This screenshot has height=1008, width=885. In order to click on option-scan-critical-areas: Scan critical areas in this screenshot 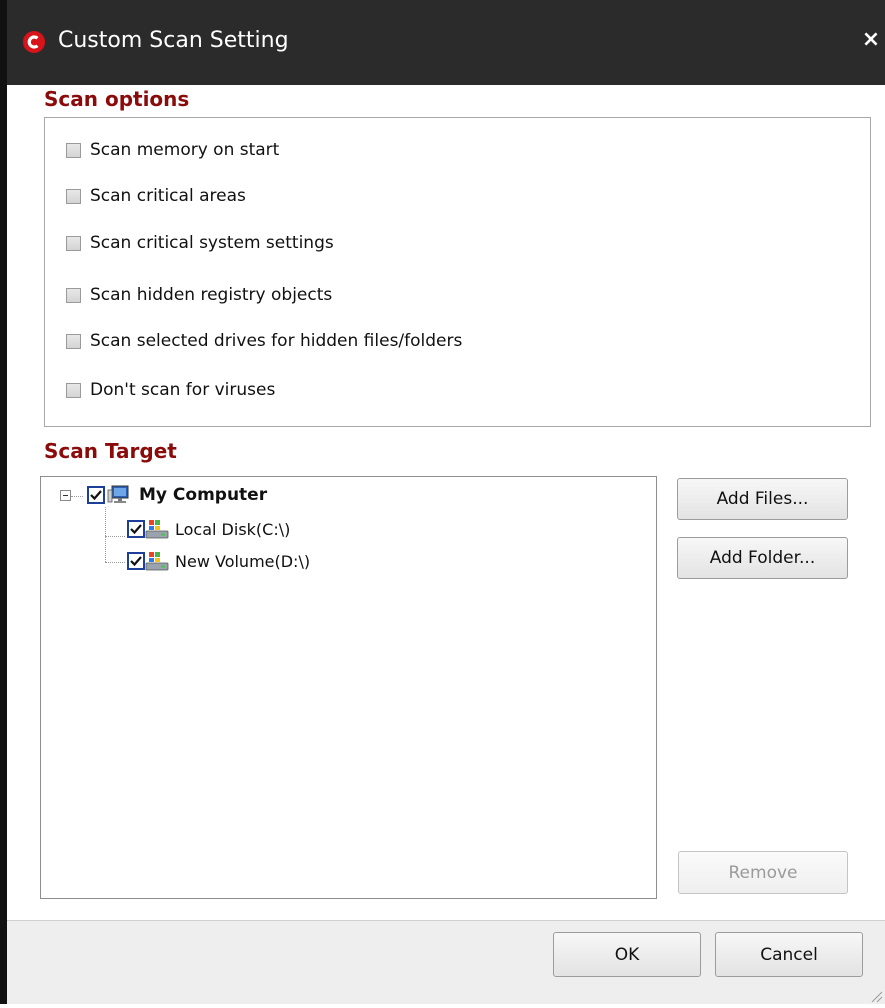, I will do `click(156, 196)`.